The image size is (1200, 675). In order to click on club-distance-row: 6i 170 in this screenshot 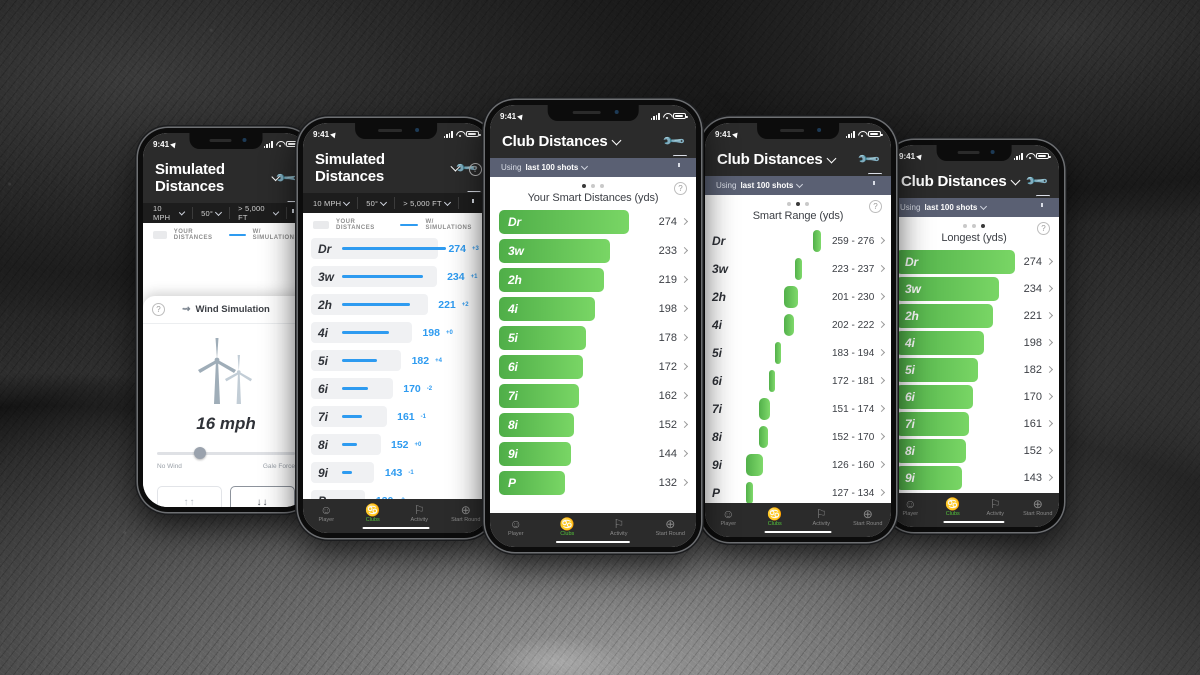, I will do `click(975, 397)`.